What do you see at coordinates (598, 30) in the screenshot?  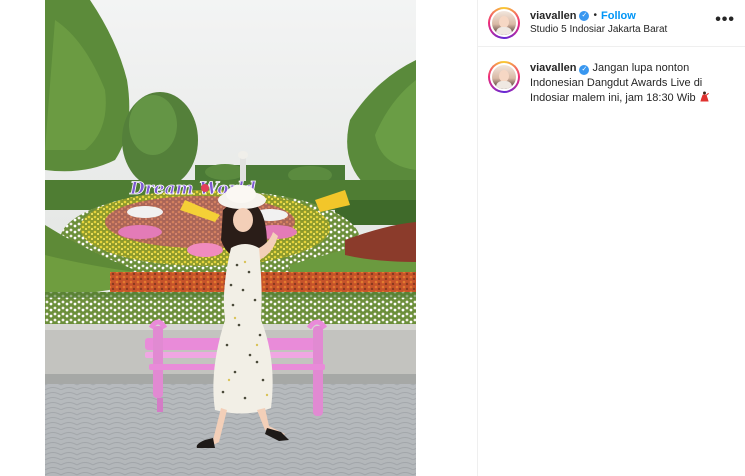 I see `location-link: Studio 5 Indosiar Jakarta Barat` at bounding box center [598, 30].